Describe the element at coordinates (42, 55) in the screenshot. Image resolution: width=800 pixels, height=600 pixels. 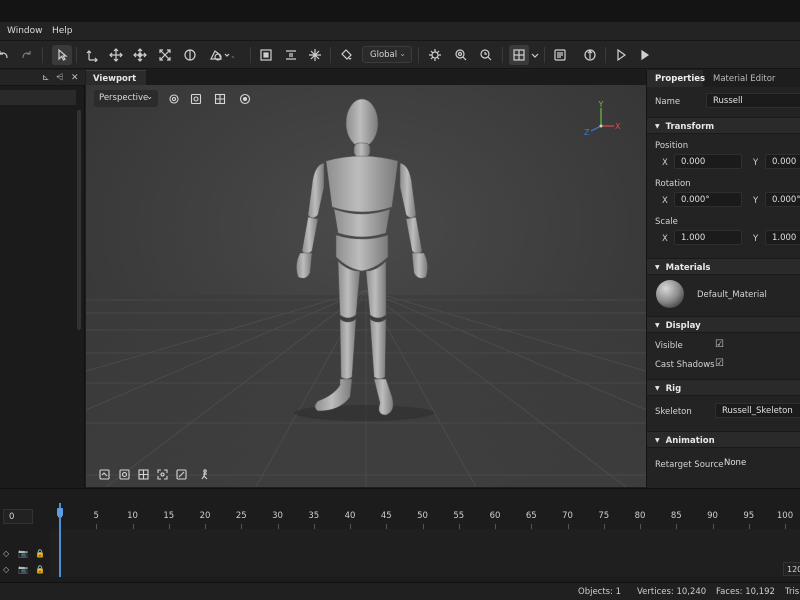
I see `toolbar-separator` at that location.